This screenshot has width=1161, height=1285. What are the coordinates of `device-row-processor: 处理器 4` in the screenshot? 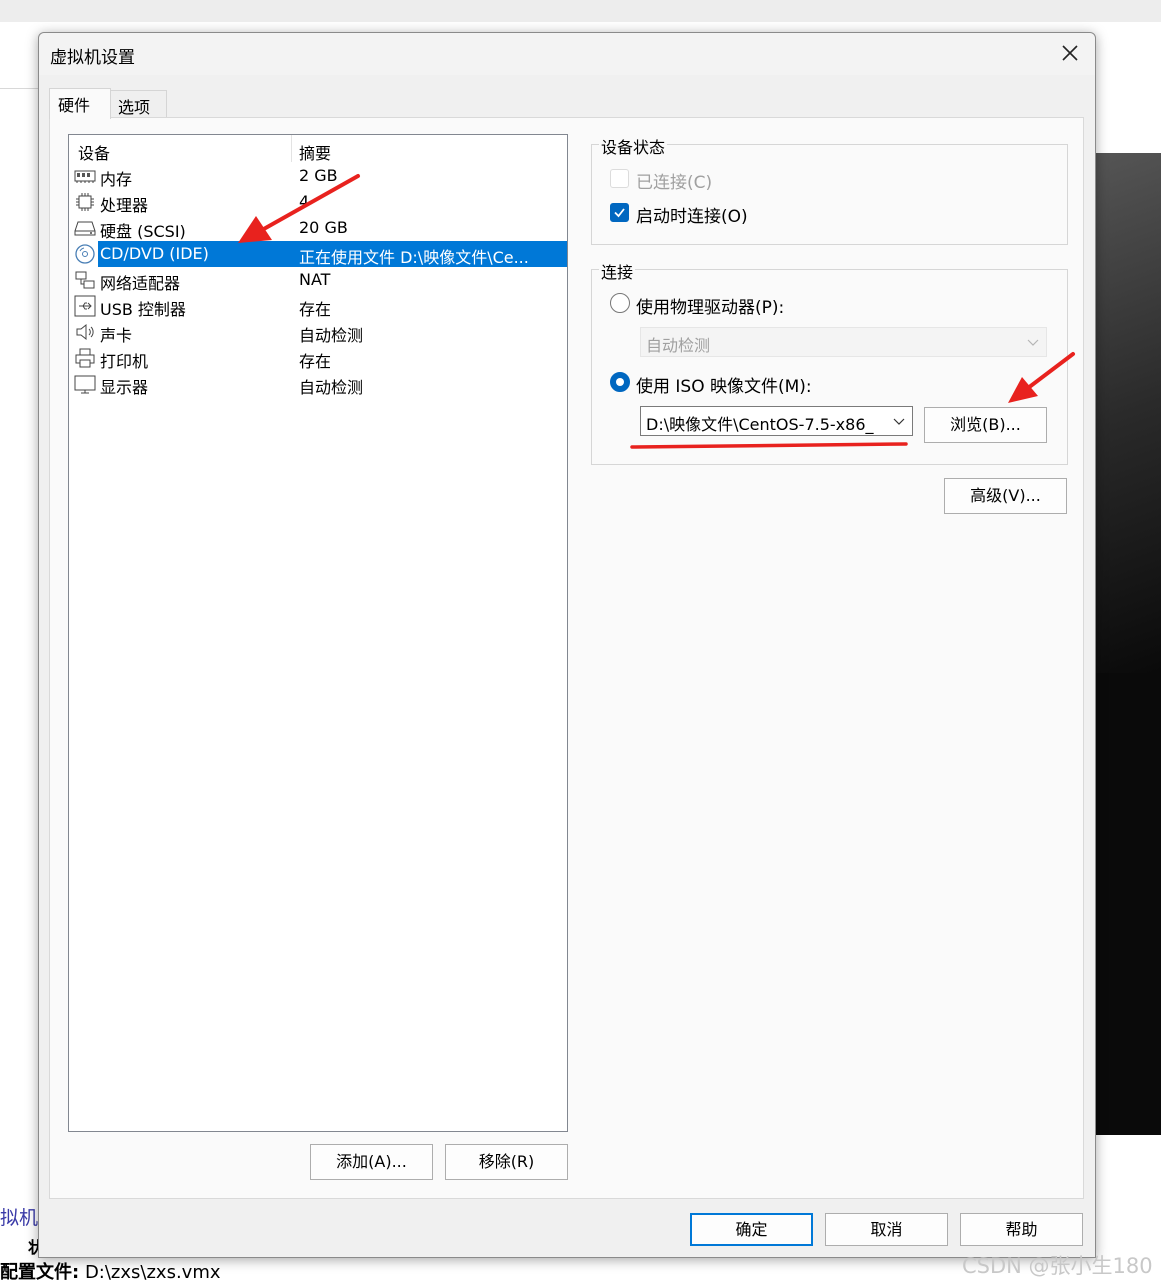 It's located at (318, 202).